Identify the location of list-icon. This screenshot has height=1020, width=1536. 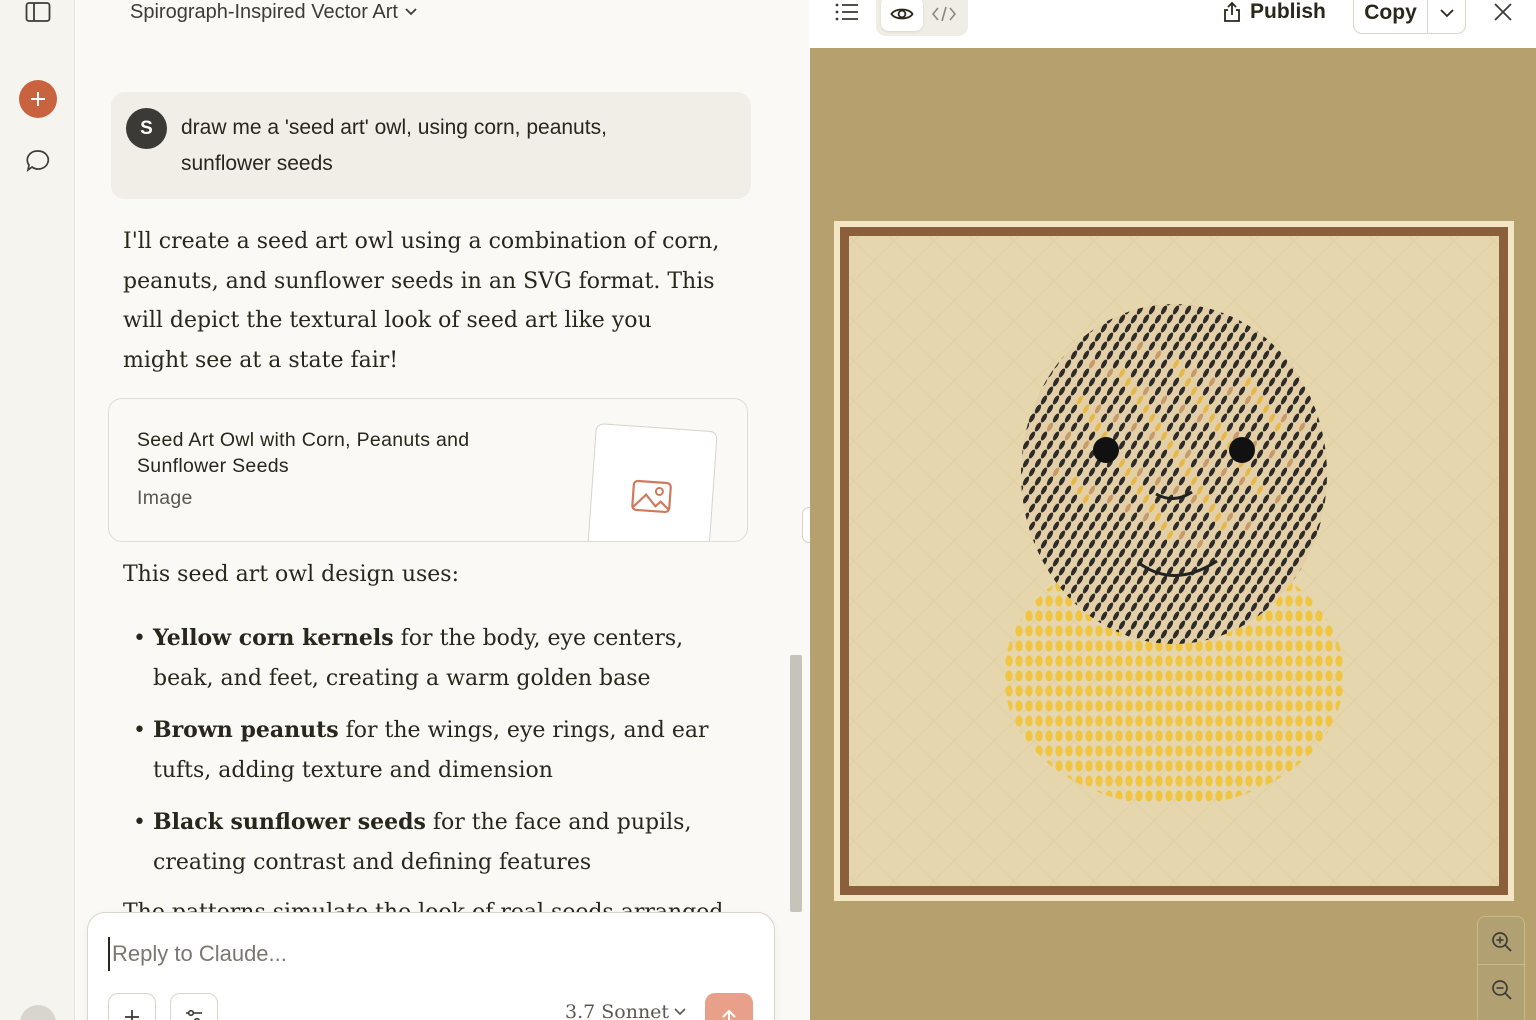
(846, 12).